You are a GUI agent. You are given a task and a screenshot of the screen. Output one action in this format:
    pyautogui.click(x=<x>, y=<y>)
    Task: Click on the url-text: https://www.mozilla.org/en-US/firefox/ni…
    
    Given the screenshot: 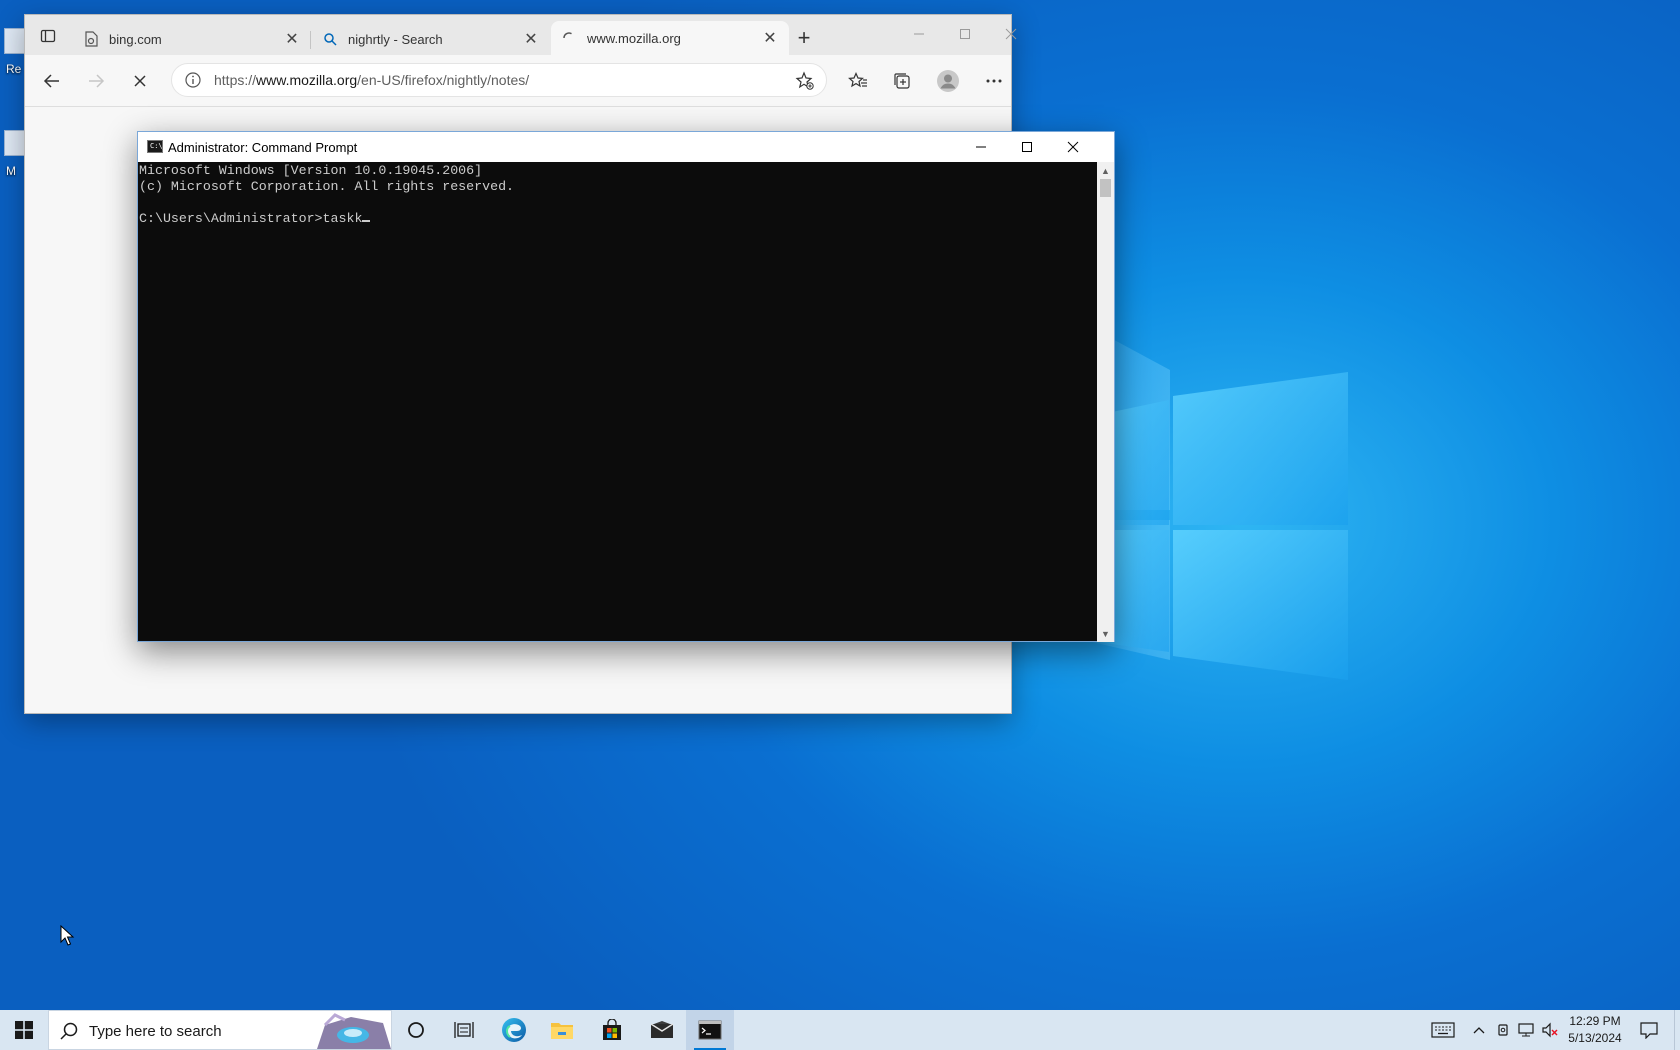 What is the action you would take?
    pyautogui.click(x=371, y=80)
    